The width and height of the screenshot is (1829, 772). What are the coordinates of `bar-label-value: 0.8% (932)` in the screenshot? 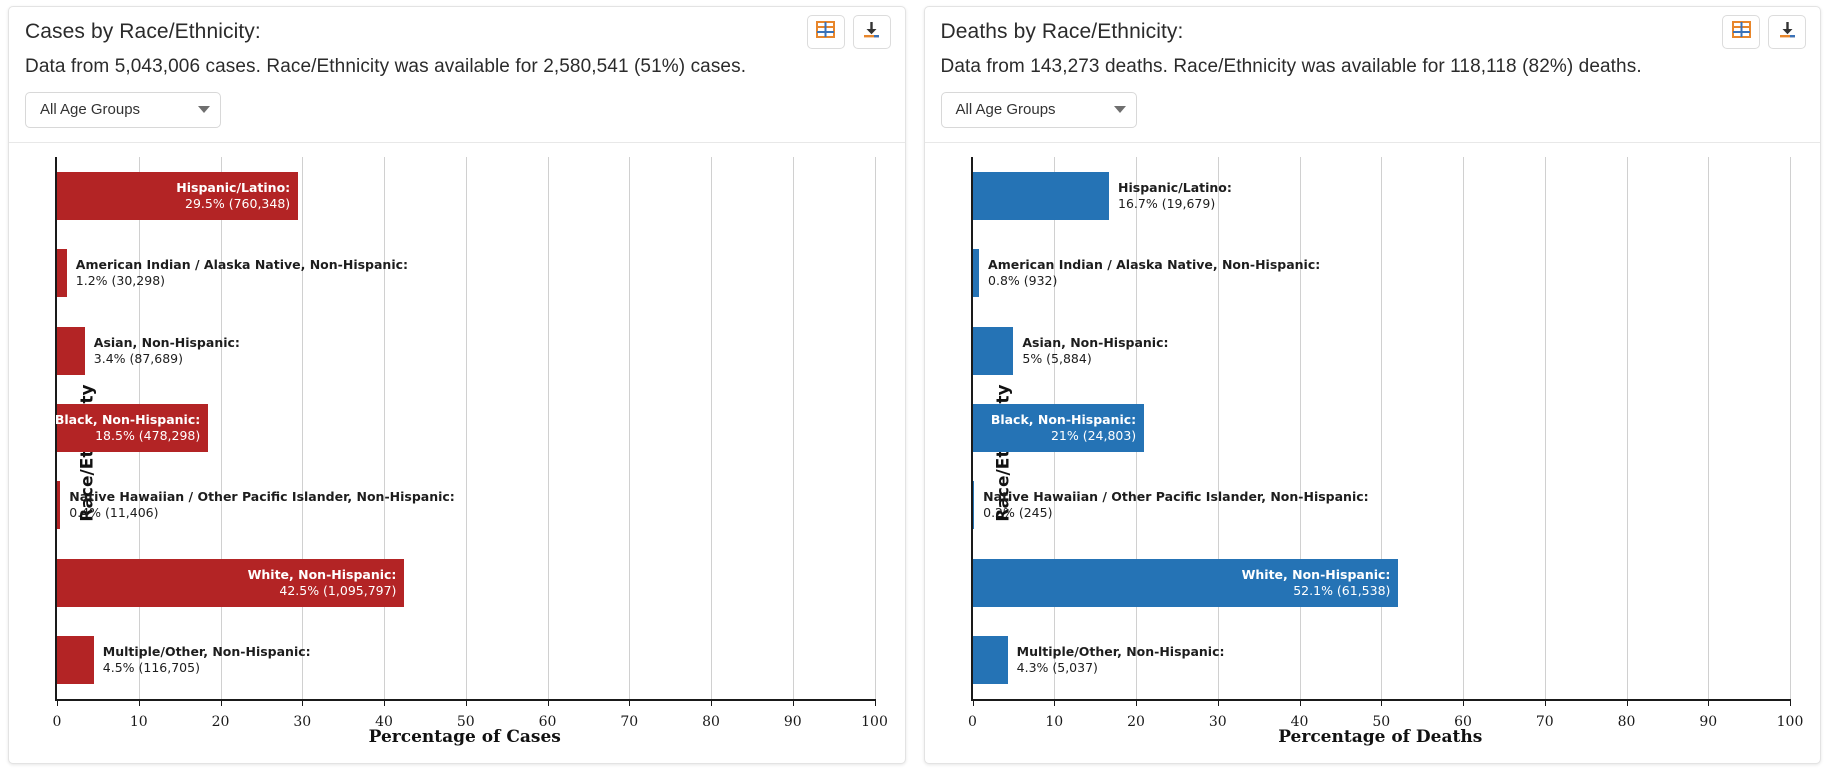 It's located at (1023, 281).